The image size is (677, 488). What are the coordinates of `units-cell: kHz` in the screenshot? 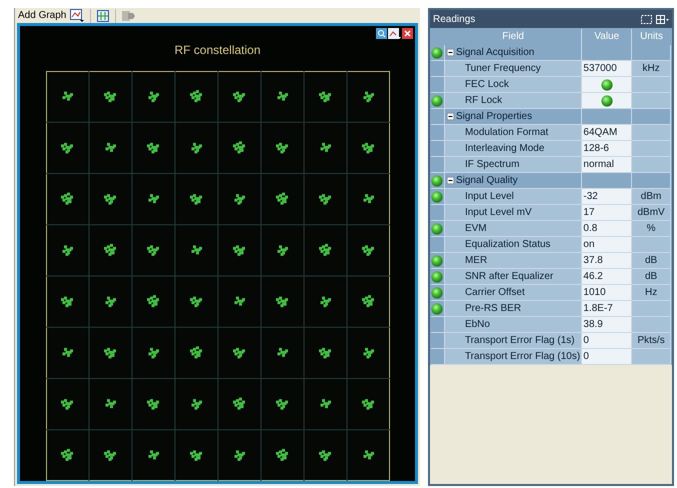 It's located at (651, 69).